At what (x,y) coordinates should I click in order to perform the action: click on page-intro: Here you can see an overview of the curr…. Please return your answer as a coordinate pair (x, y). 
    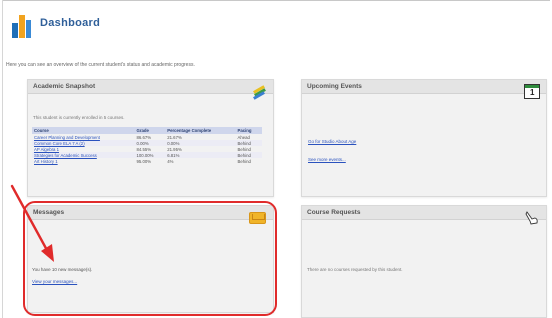
    Looking at the image, I should click on (100, 65).